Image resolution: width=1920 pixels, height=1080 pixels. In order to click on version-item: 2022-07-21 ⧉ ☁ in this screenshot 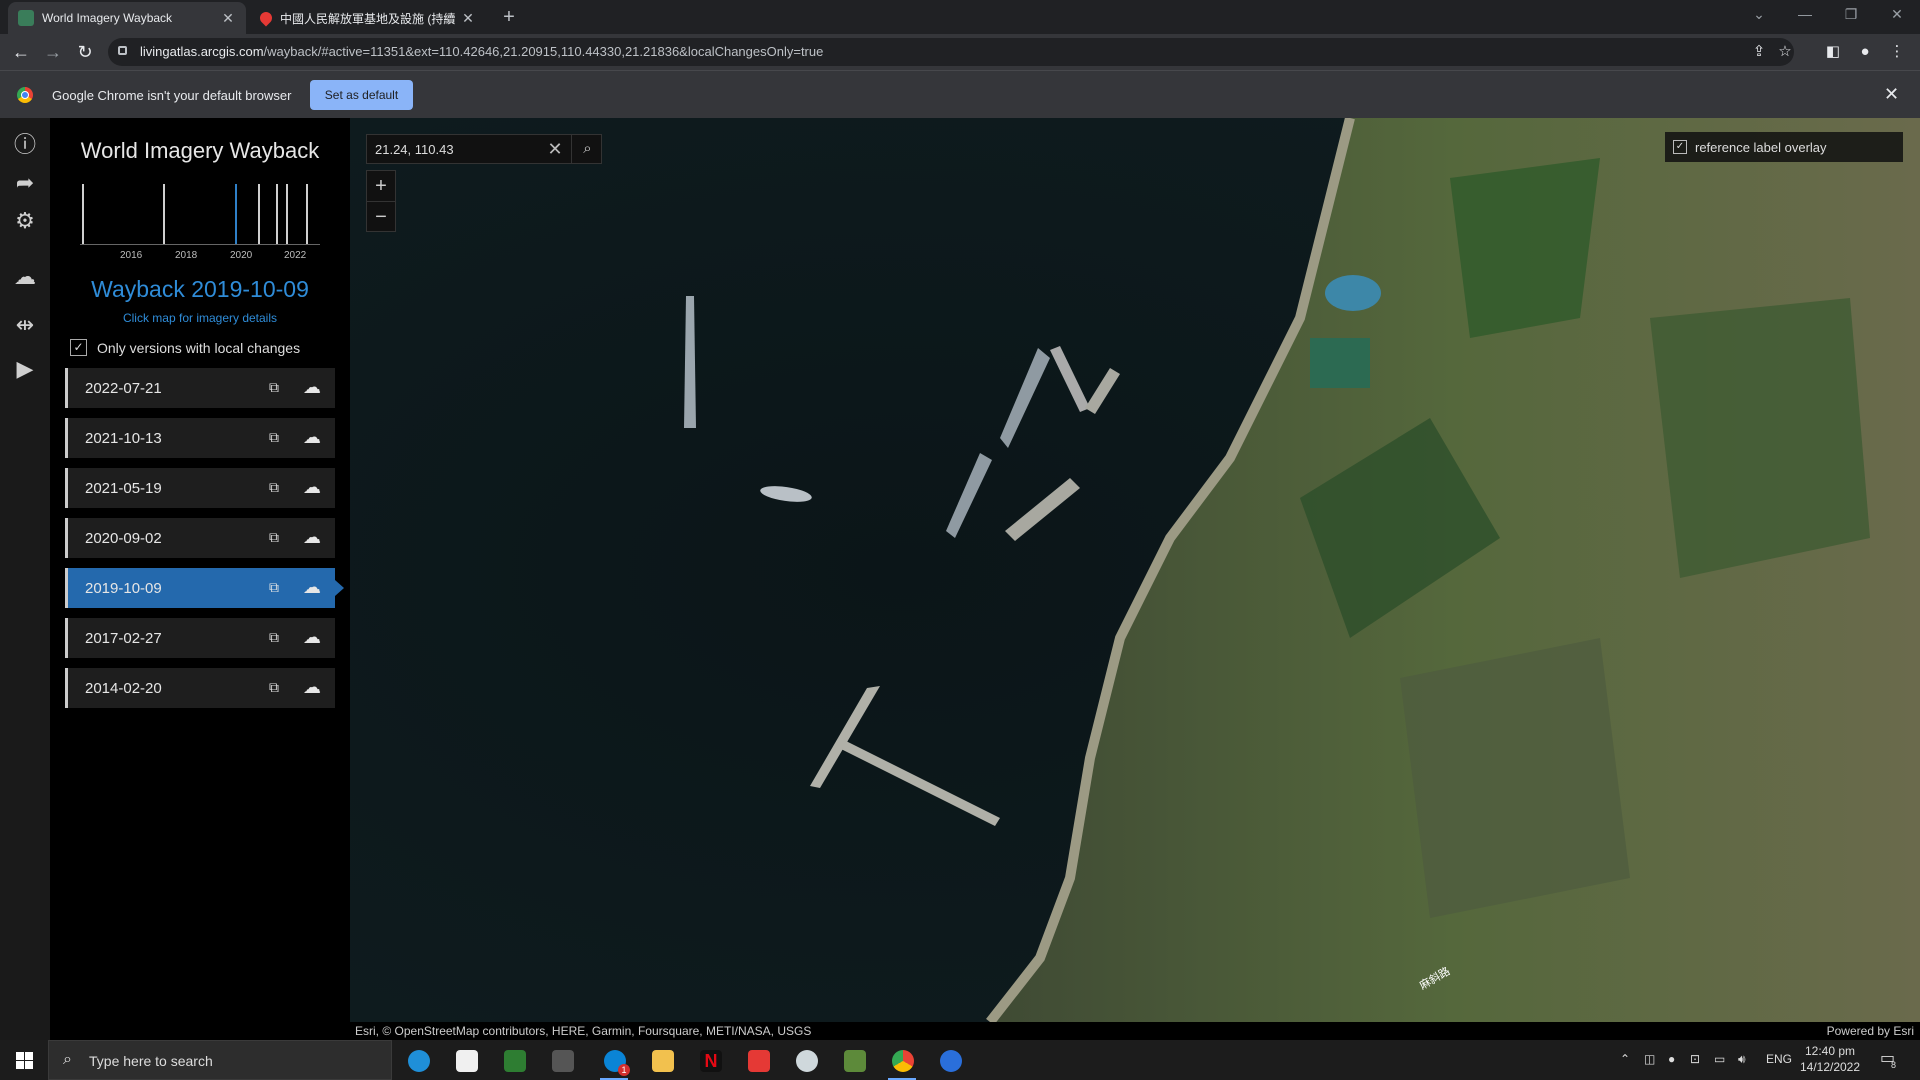, I will do `click(200, 388)`.